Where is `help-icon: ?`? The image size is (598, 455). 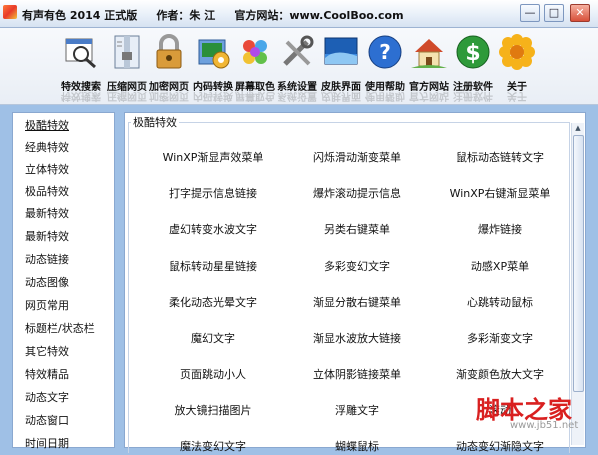 help-icon: ? is located at coordinates (385, 52).